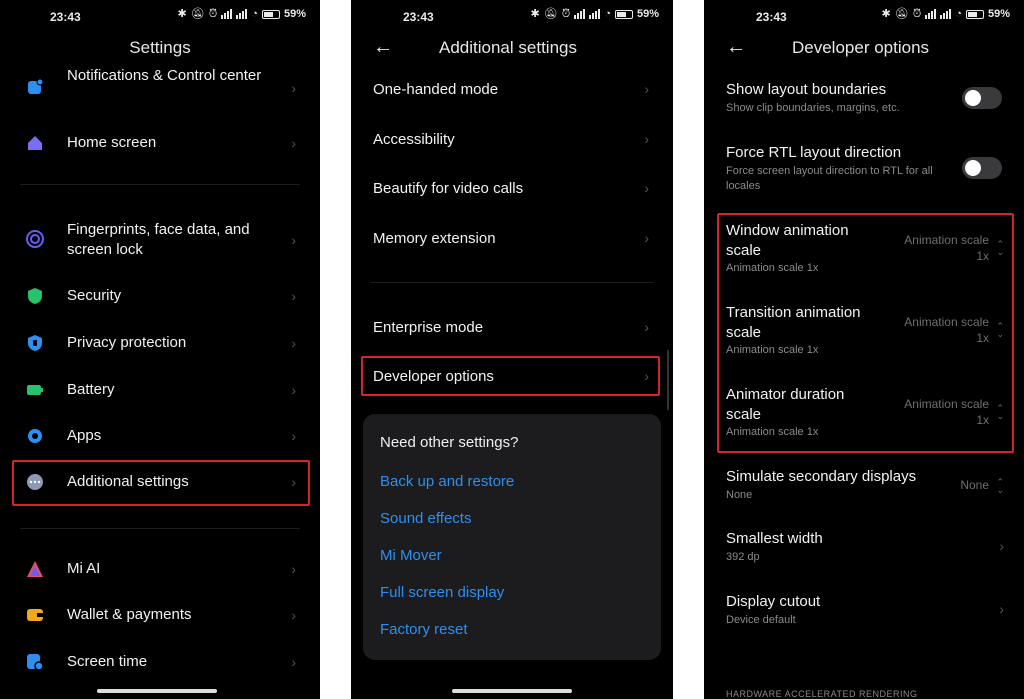  What do you see at coordinates (160, 662) in the screenshot?
I see `settings-item-screen-time: Screen time ›` at bounding box center [160, 662].